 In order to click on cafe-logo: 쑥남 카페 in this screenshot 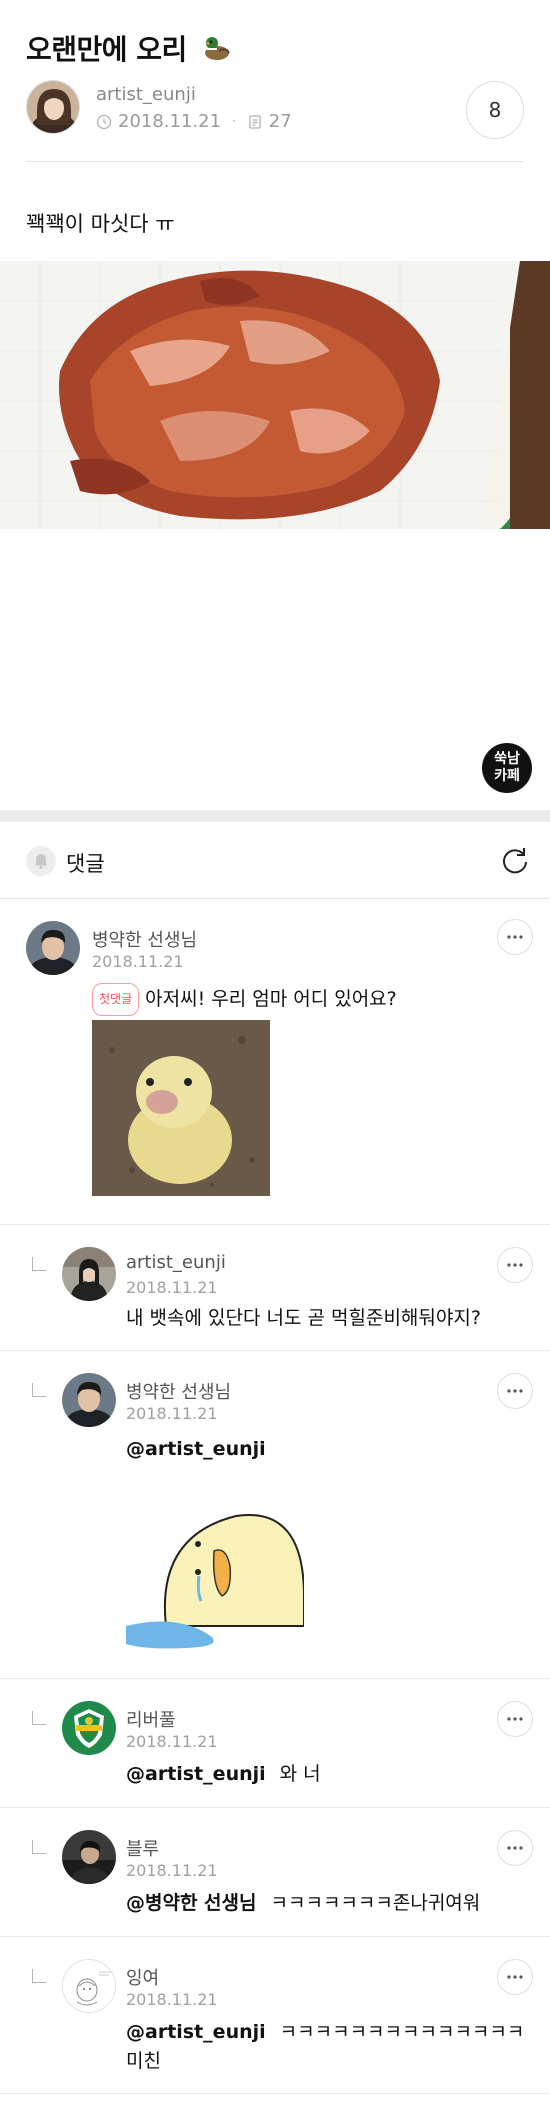, I will do `click(507, 768)`.